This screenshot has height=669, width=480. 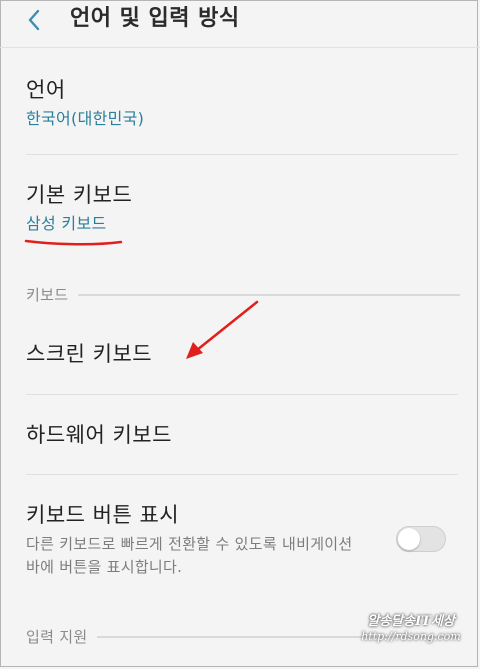 I want to click on keyboard-button-title: 키보드 버튼 표시, so click(x=103, y=515).